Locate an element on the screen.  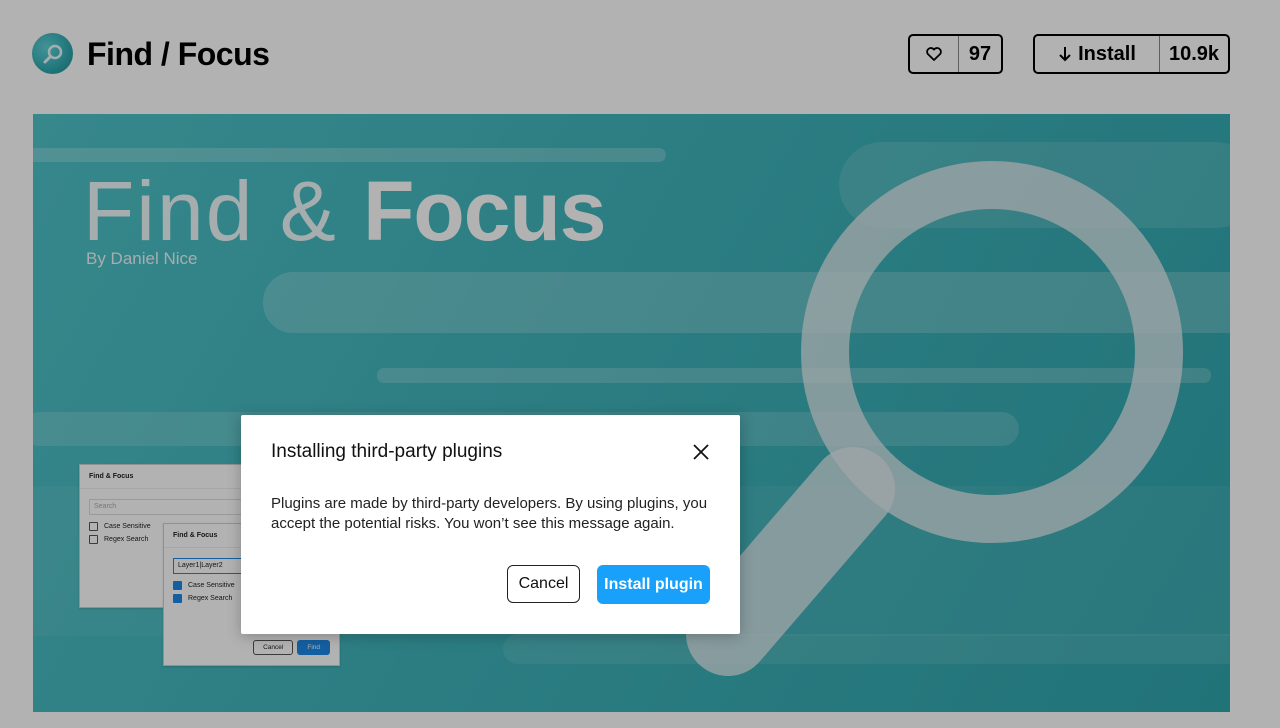
install-plugin-button: Install plugin is located at coordinates (653, 584).